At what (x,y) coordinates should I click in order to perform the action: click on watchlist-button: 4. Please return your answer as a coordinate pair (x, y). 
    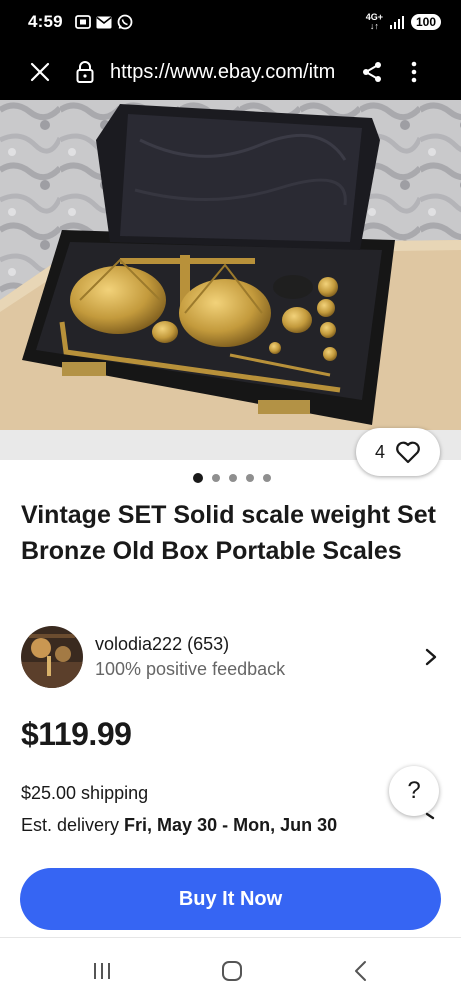
    Looking at the image, I should click on (398, 452).